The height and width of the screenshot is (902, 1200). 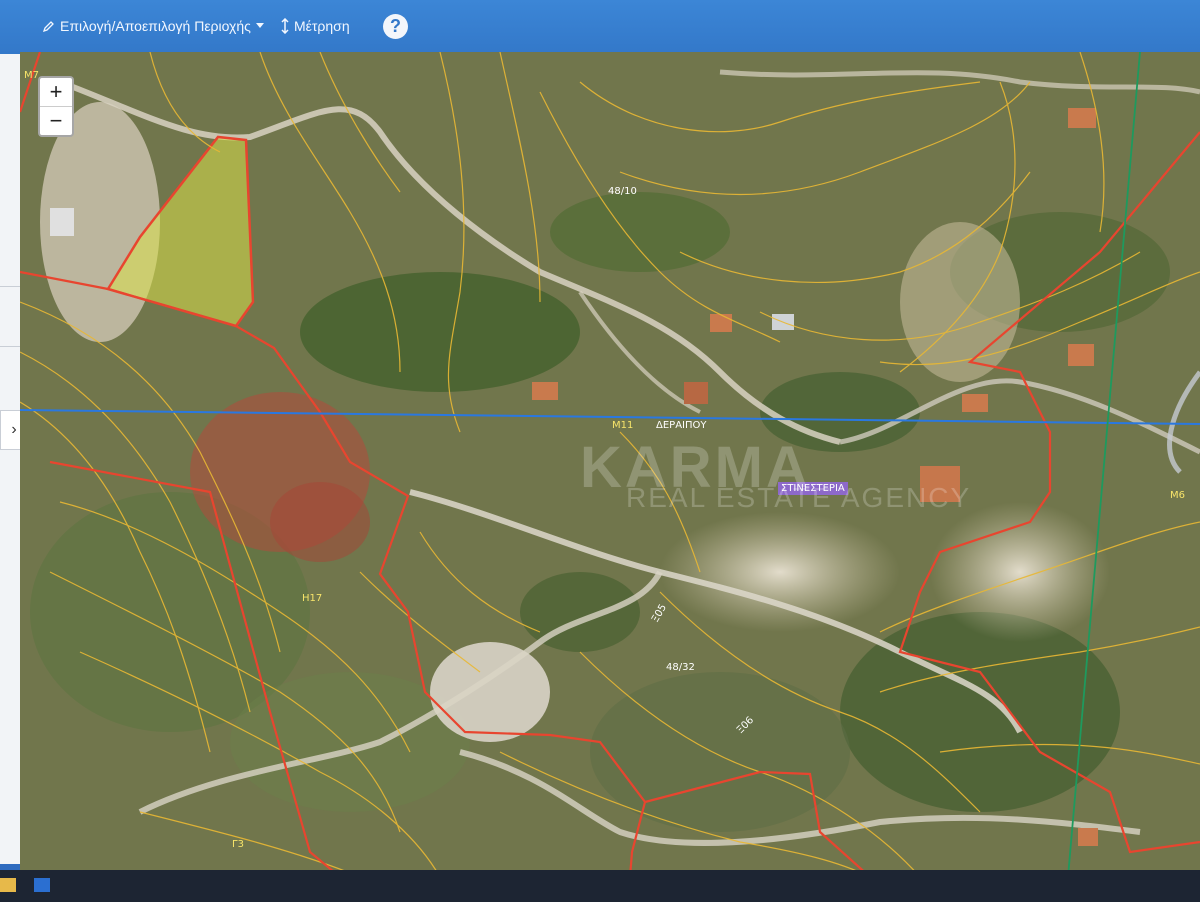 I want to click on select-area-button: Επιλογή/Αποεπιλογή Περιοχής, so click(x=153, y=26).